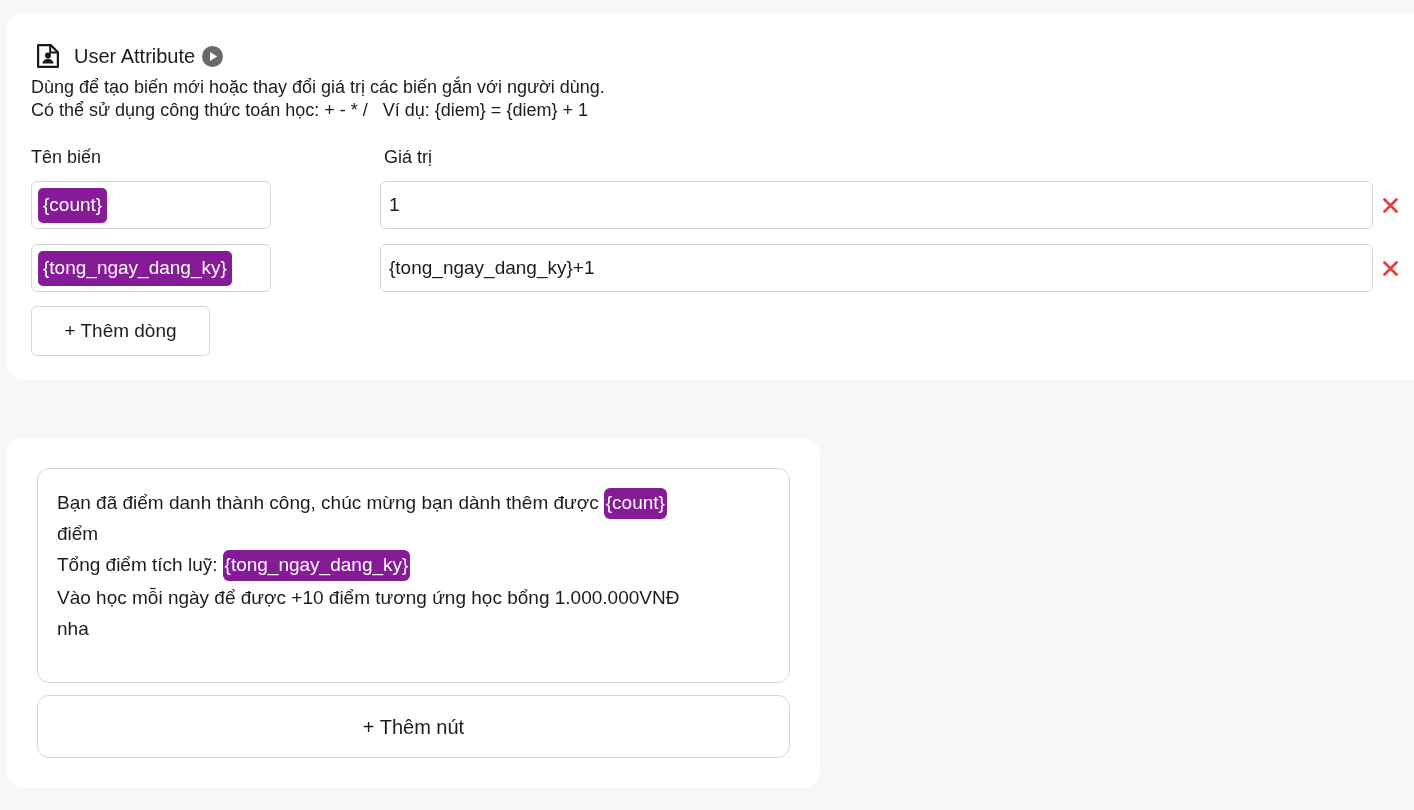  What do you see at coordinates (137, 565) in the screenshot?
I see `message-text: Tổng điểm tích luỹ:` at bounding box center [137, 565].